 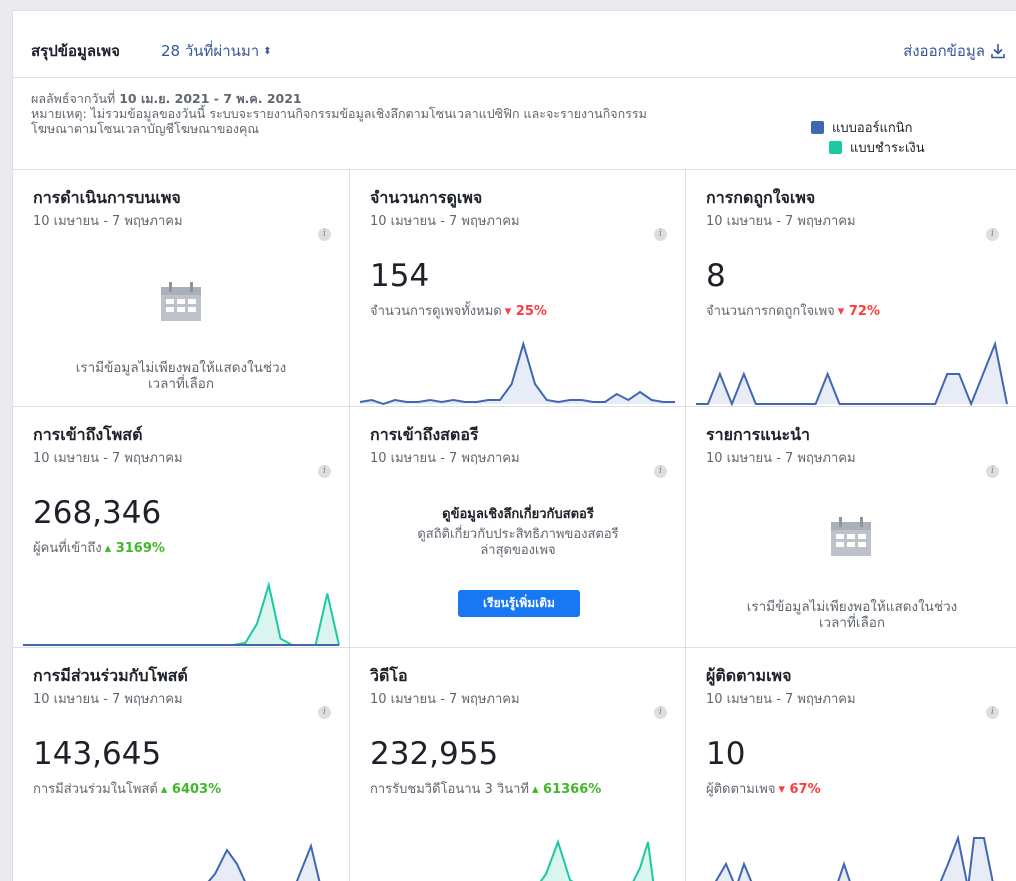 What do you see at coordinates (436, 311) in the screenshot?
I see `metric-label: จำนวนการดูเพจทั้งหมด` at bounding box center [436, 311].